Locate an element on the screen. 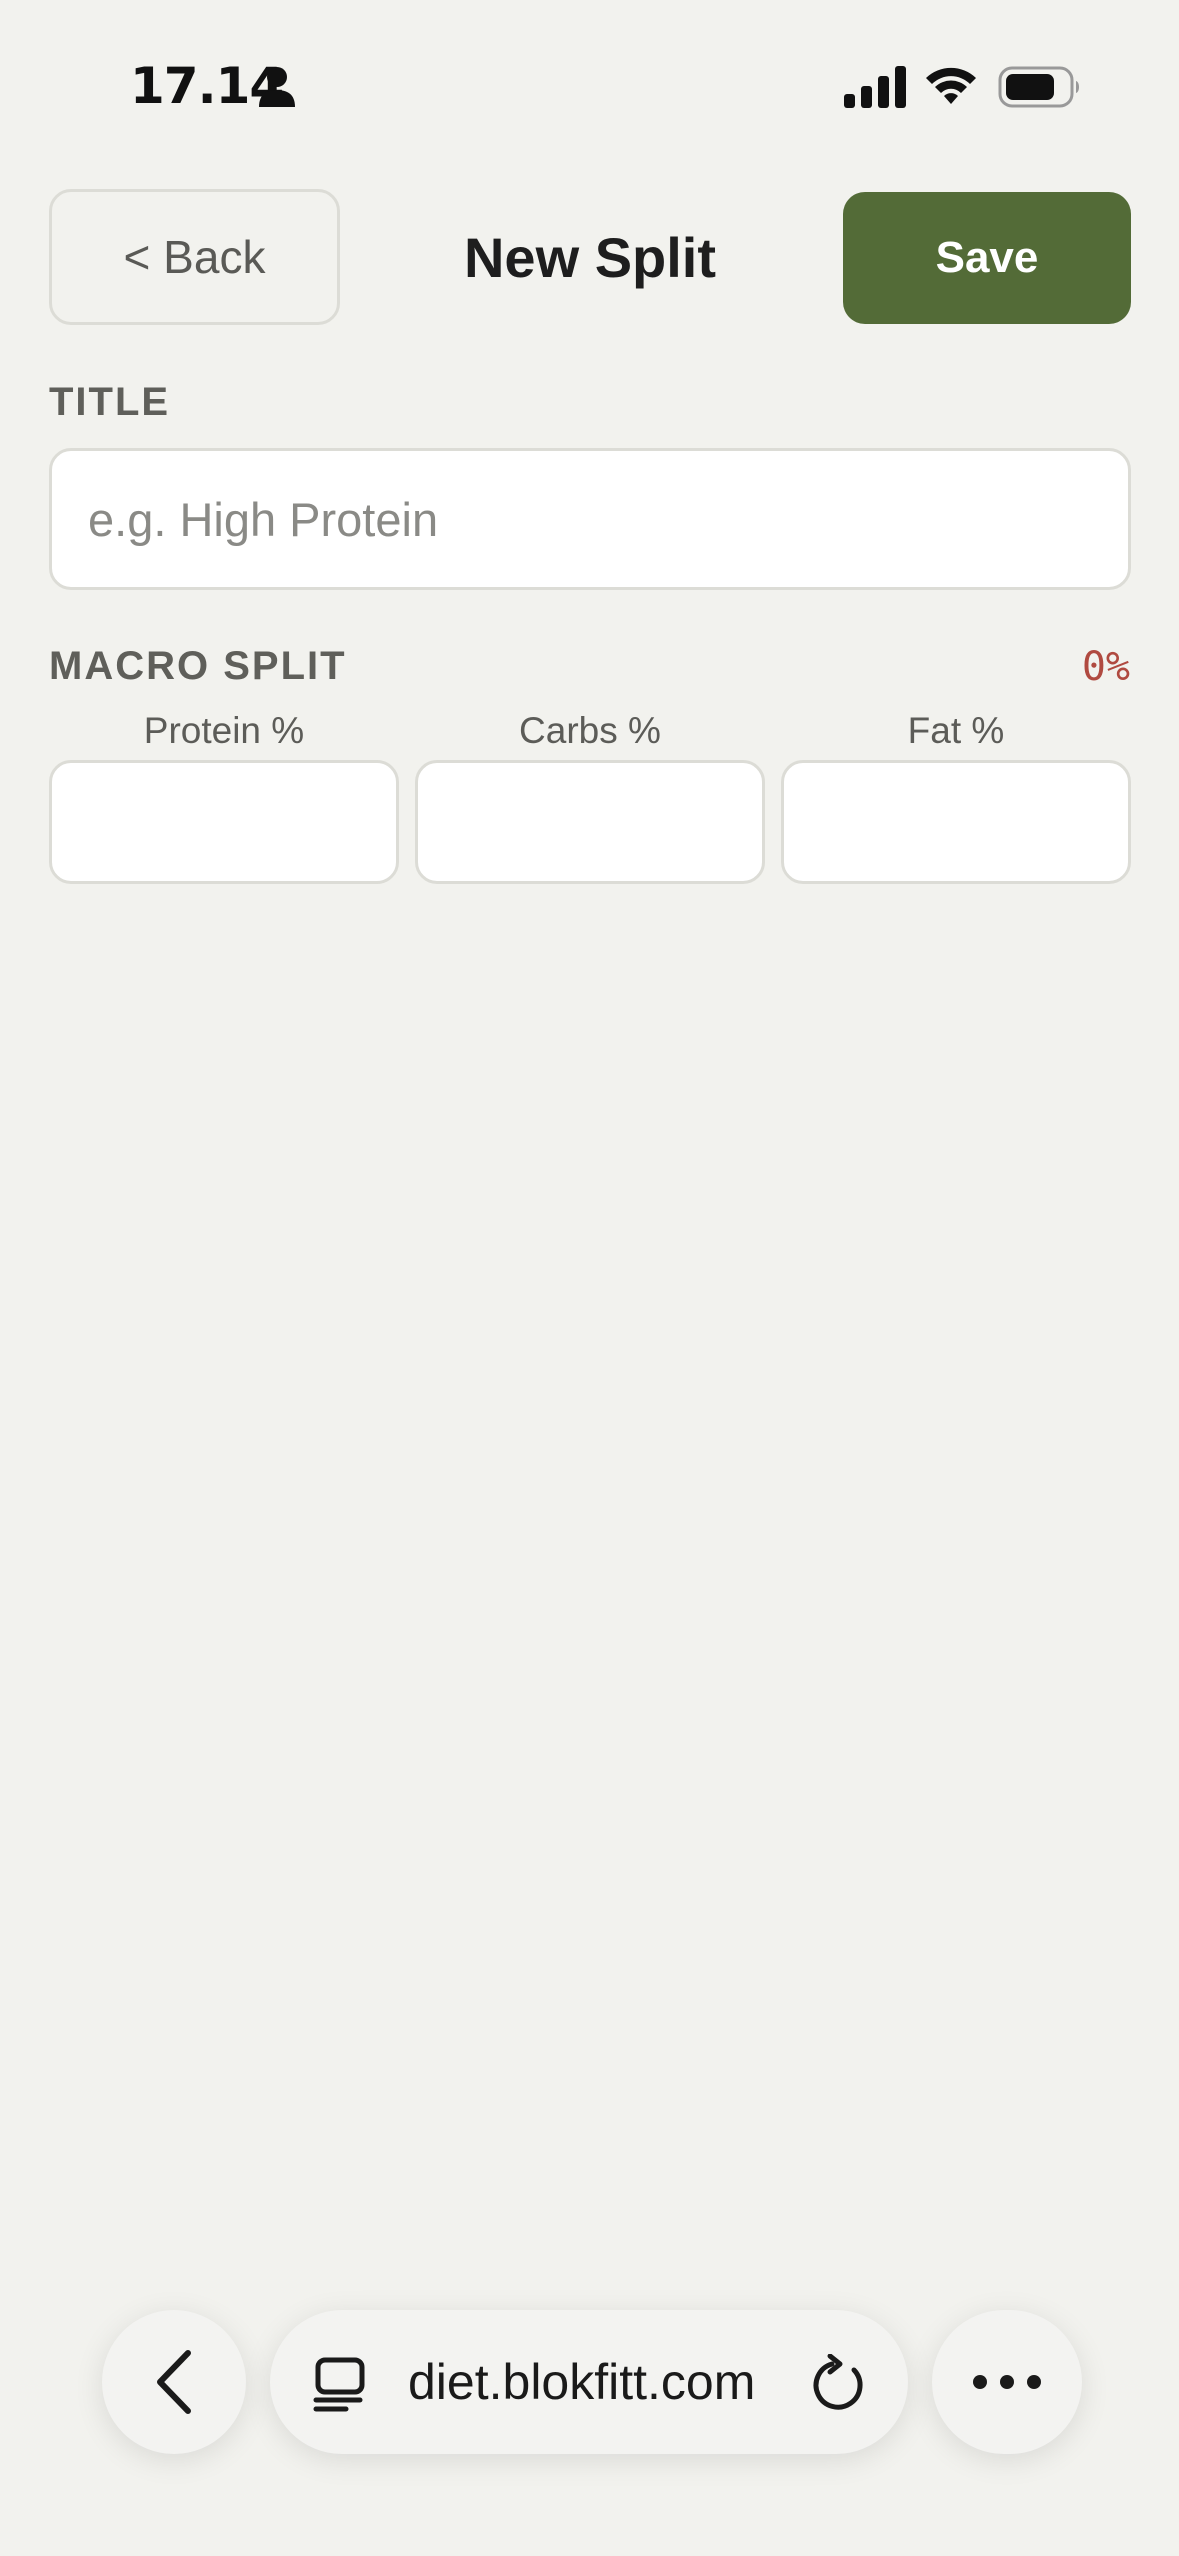 This screenshot has height=2556, width=1179. more-icon is located at coordinates (1007, 2382).